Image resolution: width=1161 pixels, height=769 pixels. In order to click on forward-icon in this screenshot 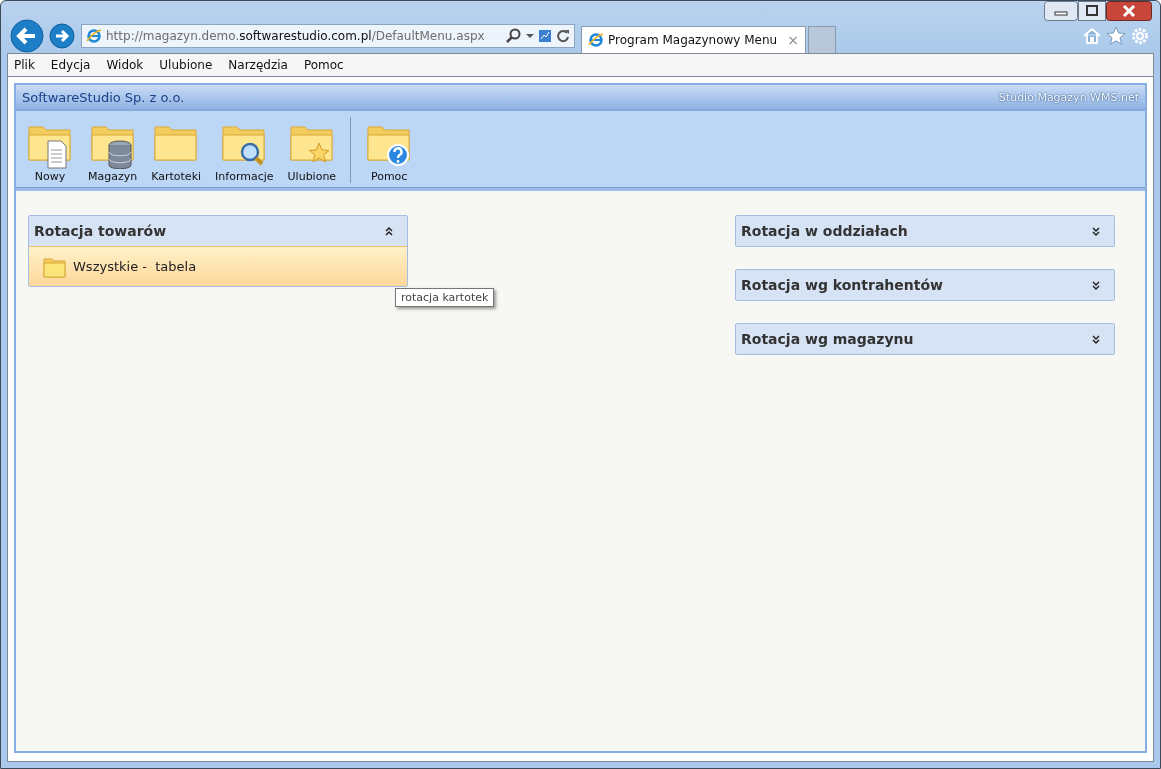, I will do `click(63, 36)`.